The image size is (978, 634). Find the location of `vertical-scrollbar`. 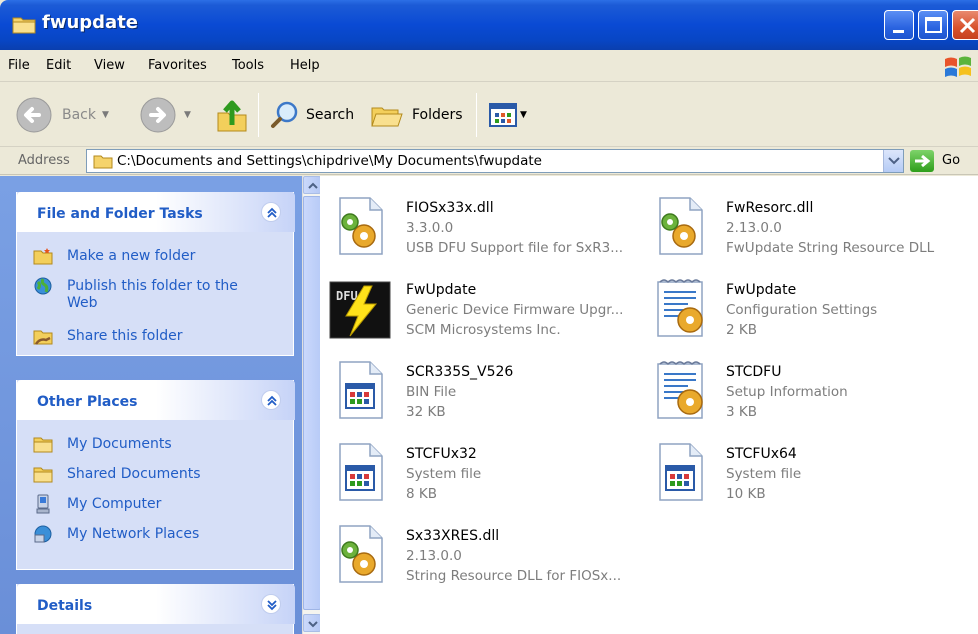

vertical-scrollbar is located at coordinates (311, 405).